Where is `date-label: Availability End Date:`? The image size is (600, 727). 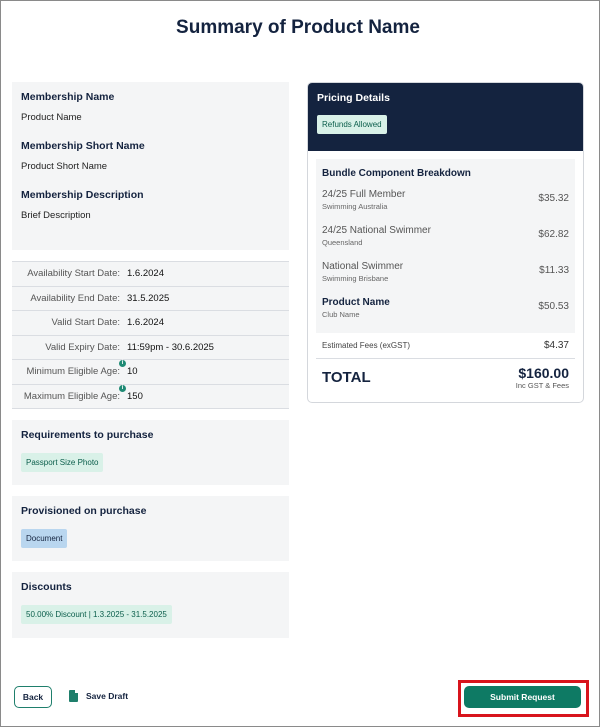 date-label: Availability End Date: is located at coordinates (75, 298).